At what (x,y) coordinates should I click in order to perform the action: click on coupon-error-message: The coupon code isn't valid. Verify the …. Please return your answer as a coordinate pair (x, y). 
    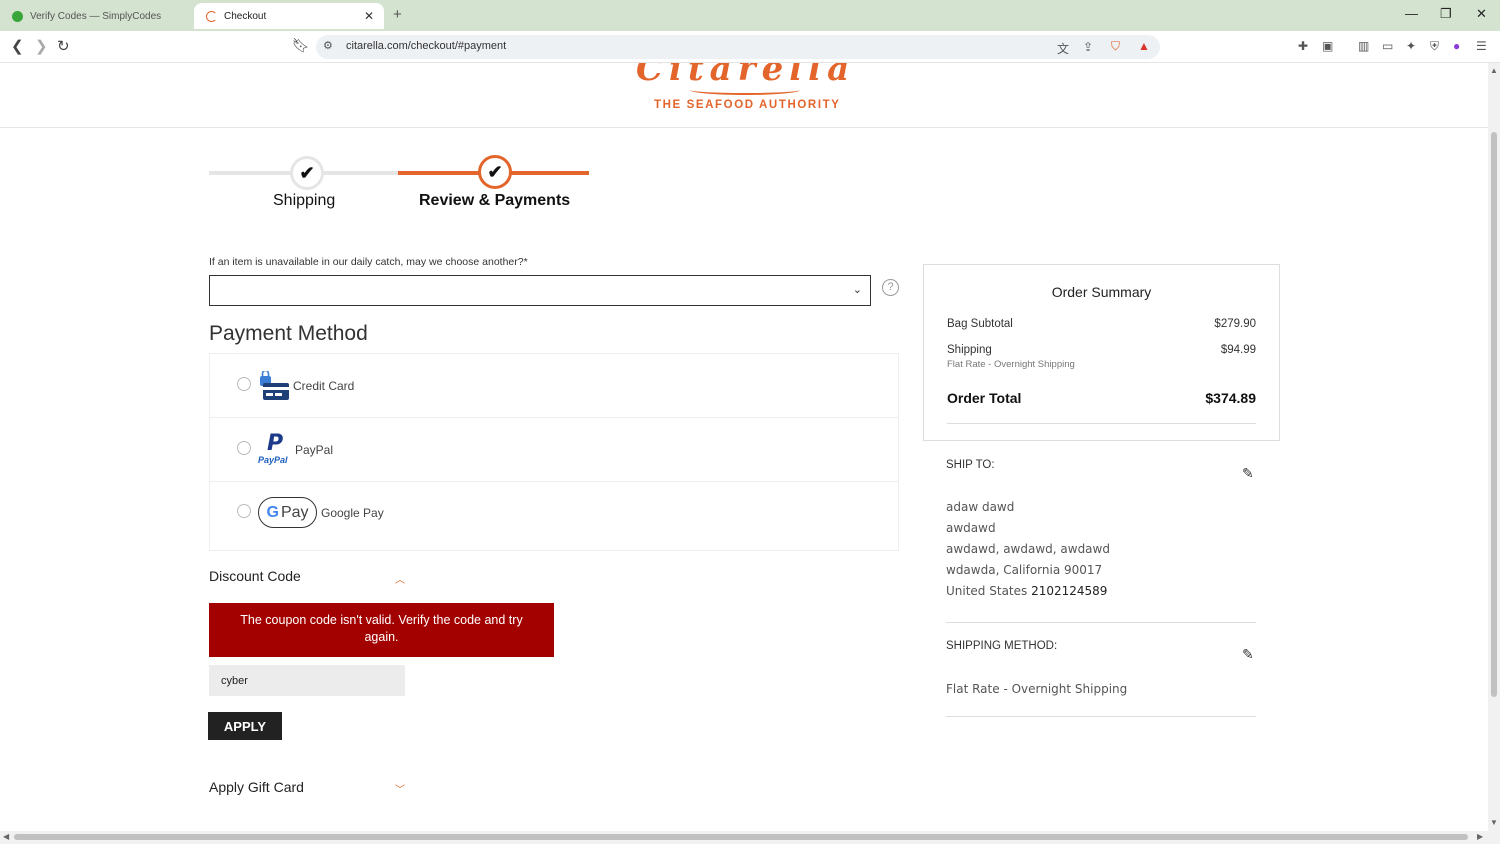
    Looking at the image, I should click on (381, 630).